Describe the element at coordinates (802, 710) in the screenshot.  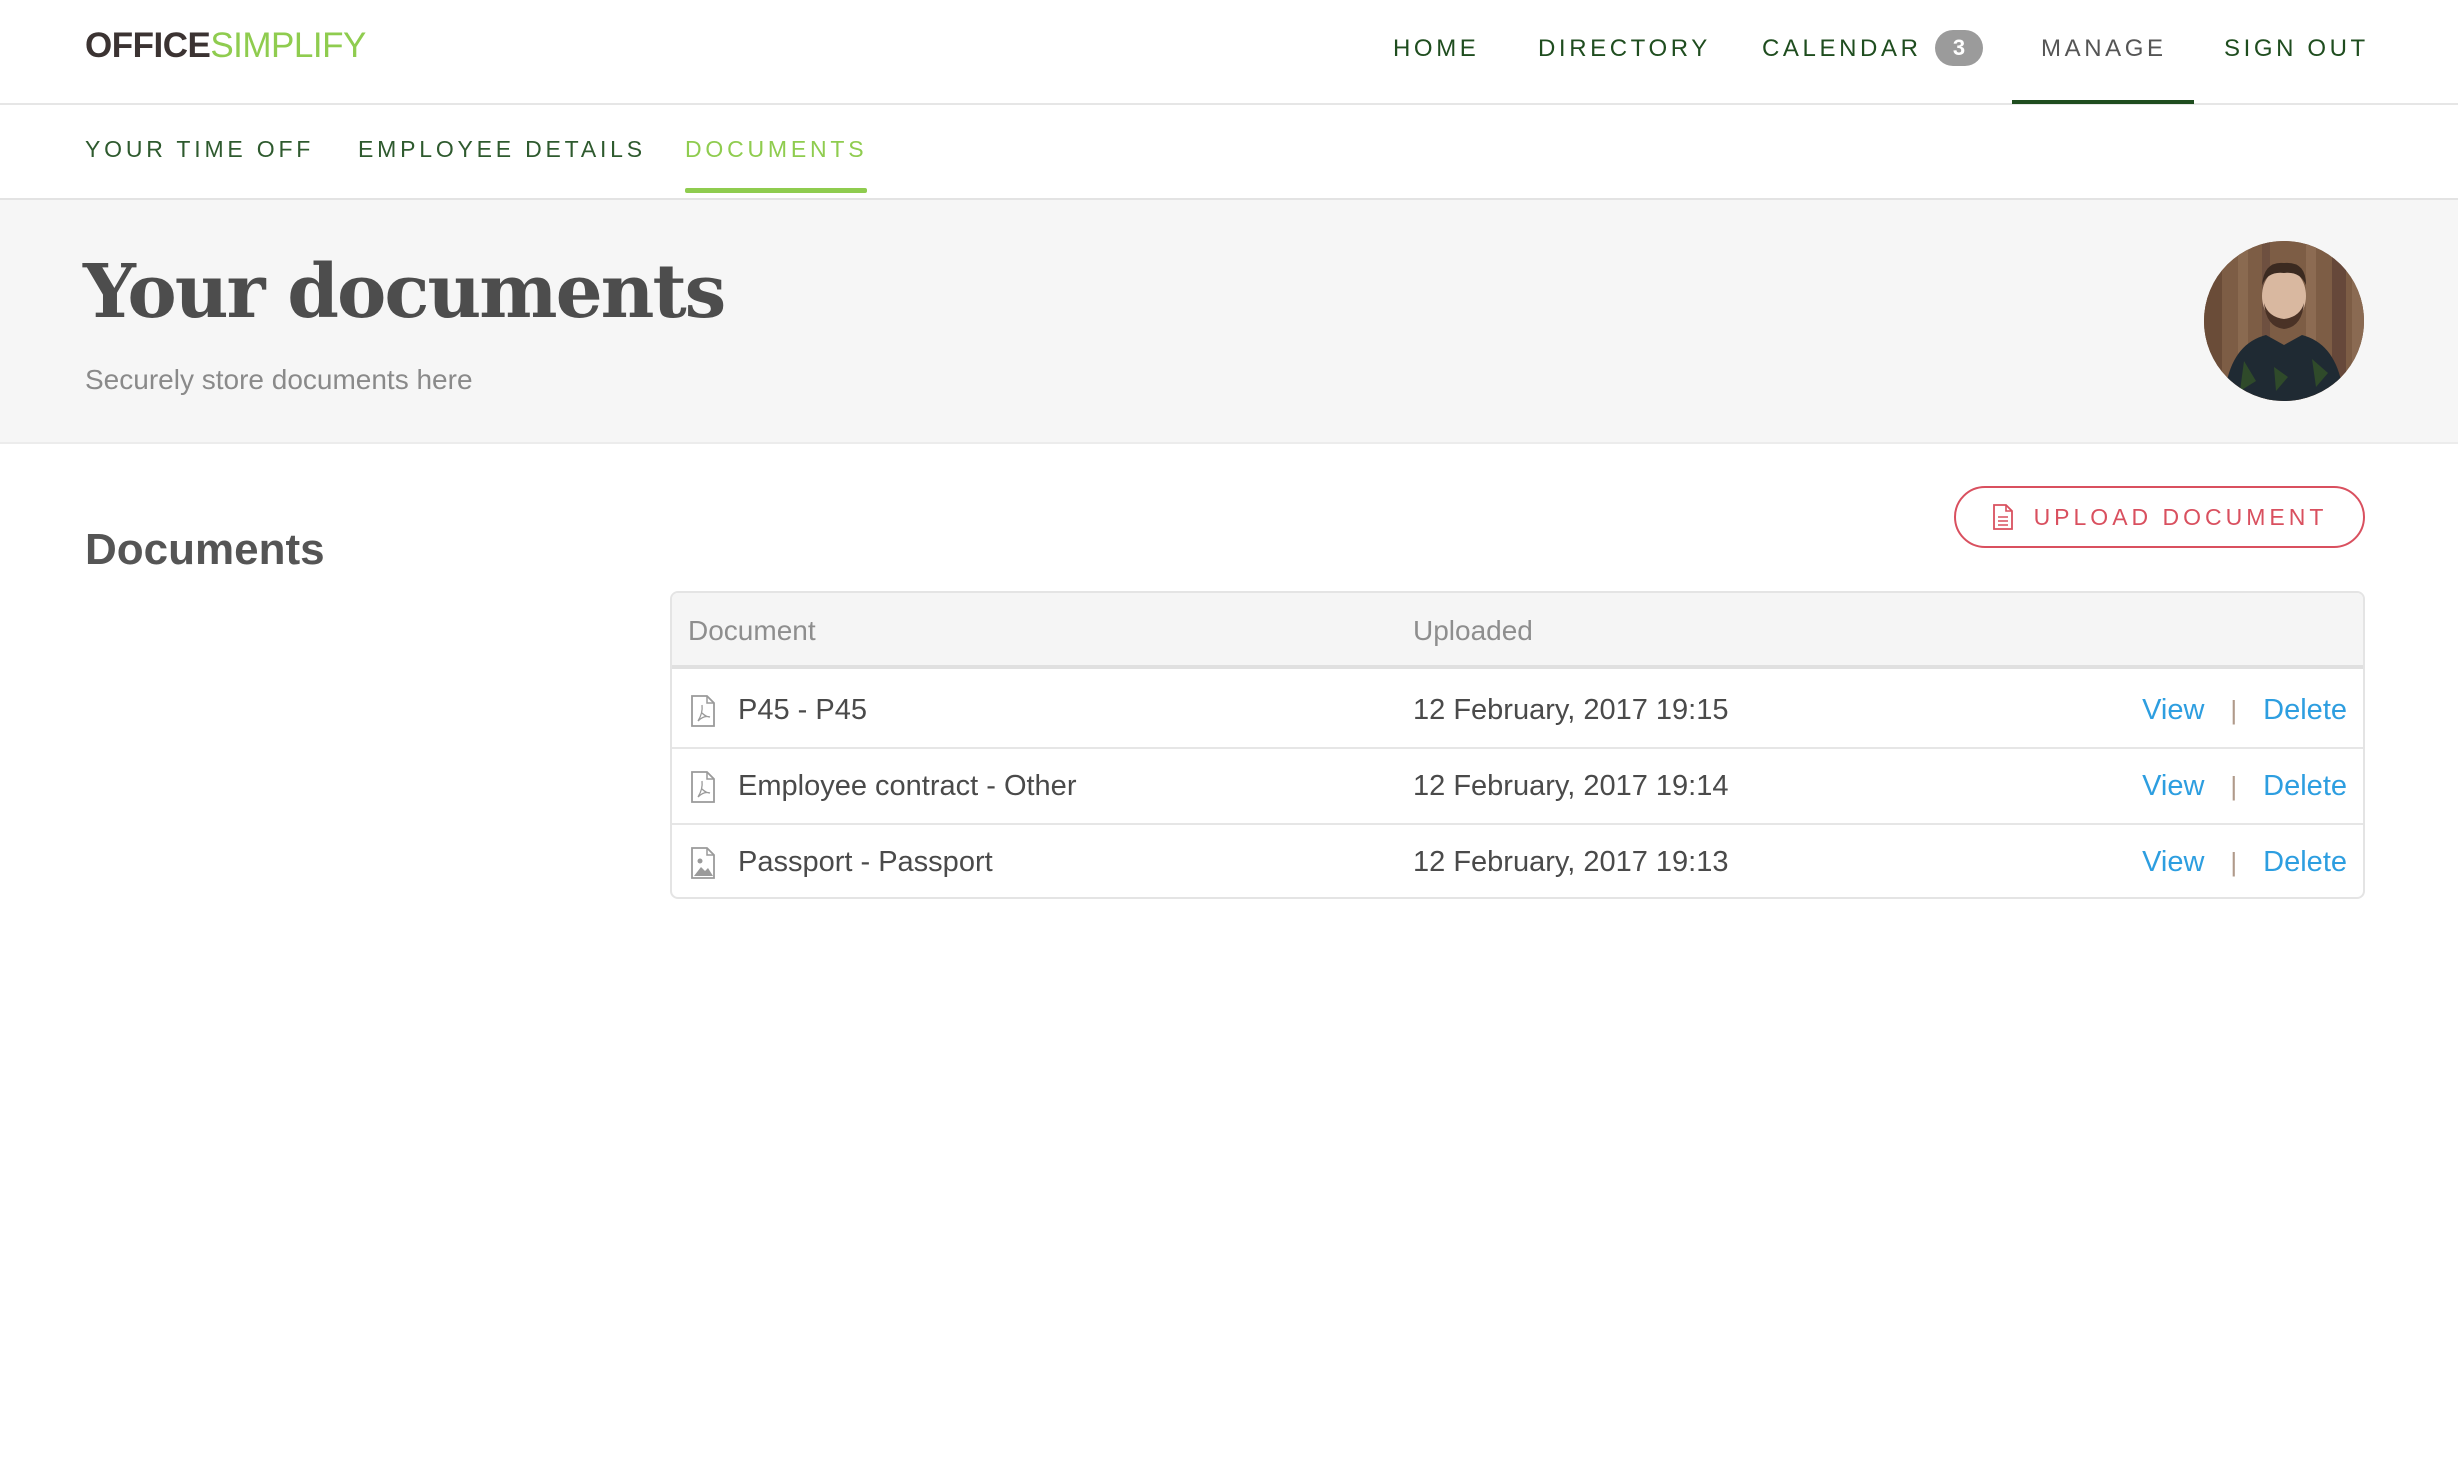
I see `document-name: P45 - P45` at that location.